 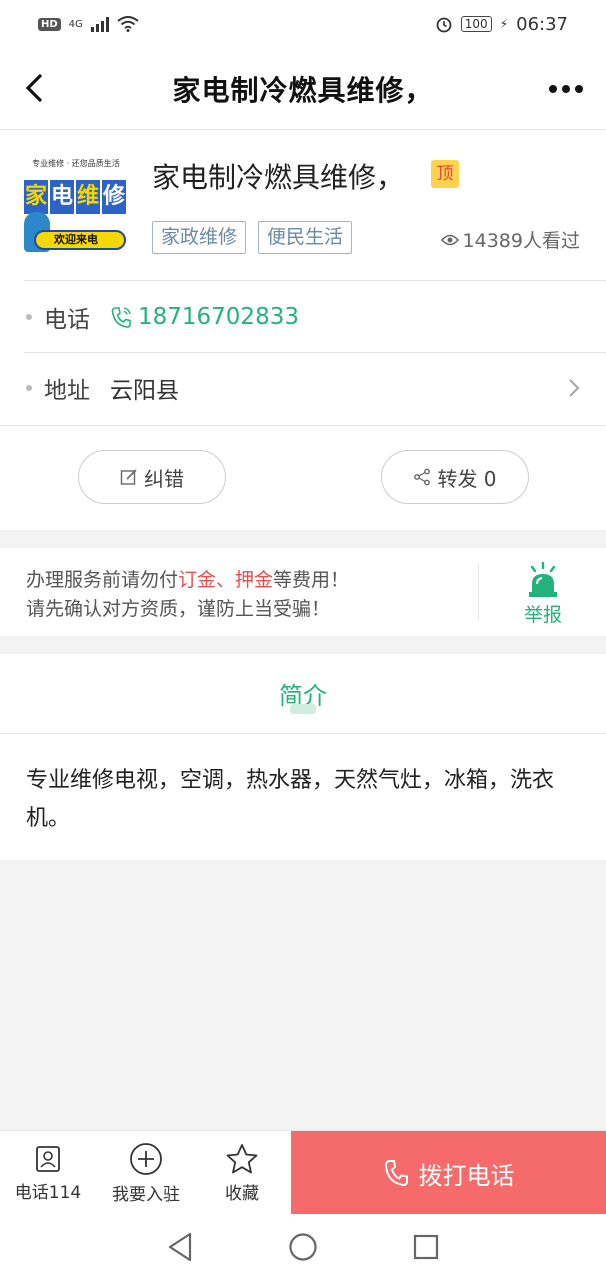 What do you see at coordinates (422, 477) in the screenshot?
I see `share-icon` at bounding box center [422, 477].